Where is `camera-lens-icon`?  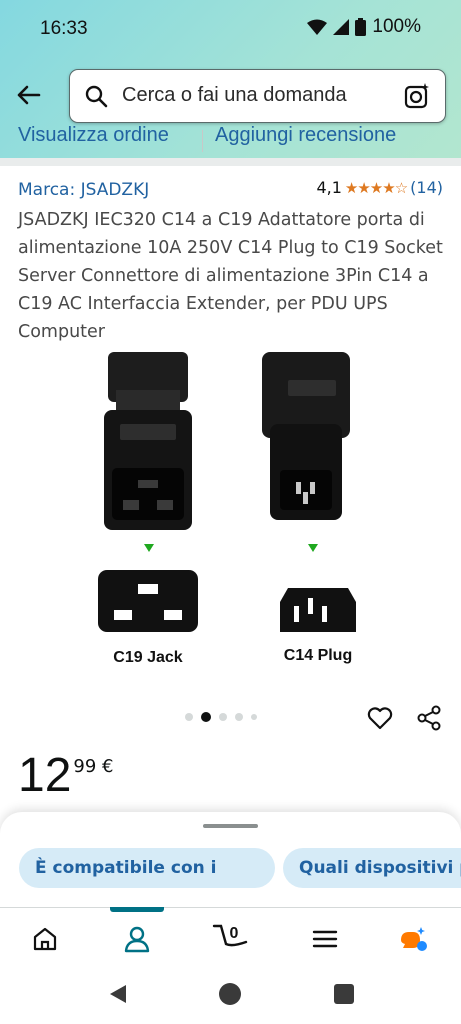 camera-lens-icon is located at coordinates (417, 96).